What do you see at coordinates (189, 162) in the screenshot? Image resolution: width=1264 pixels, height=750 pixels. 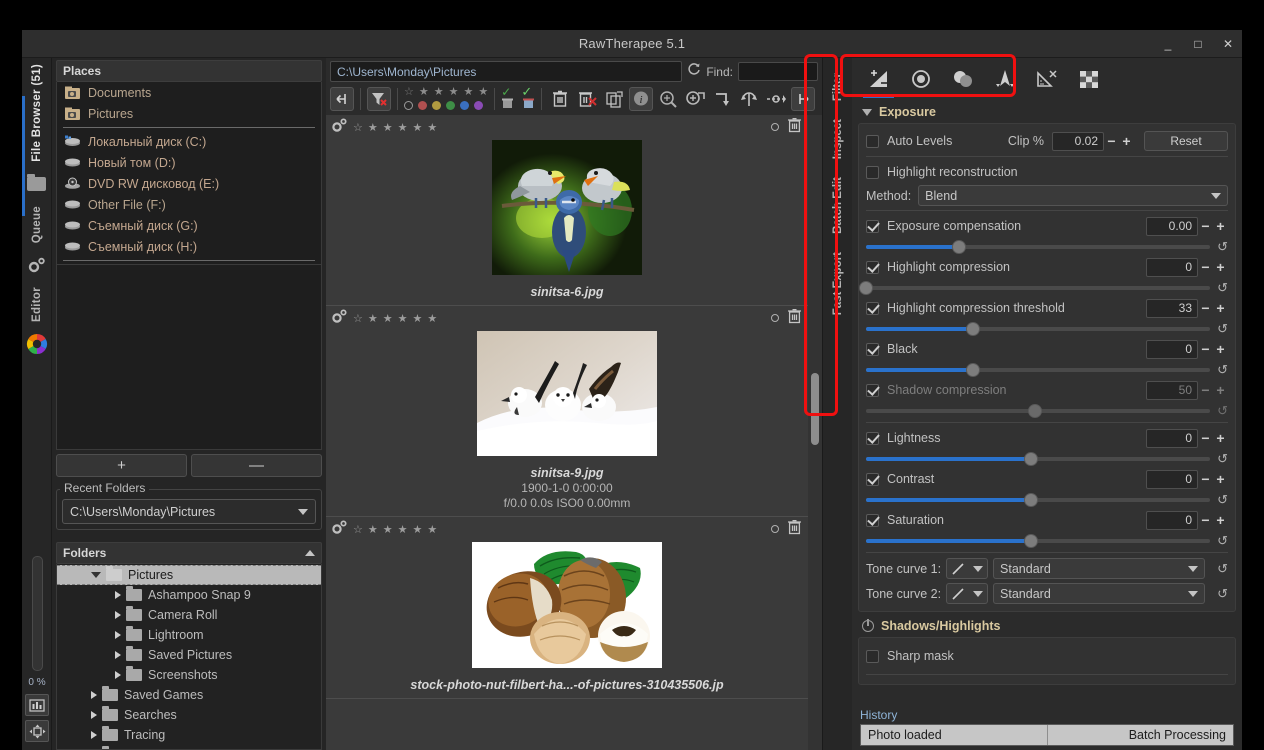 I see `place-item: Новый том (D:)` at bounding box center [189, 162].